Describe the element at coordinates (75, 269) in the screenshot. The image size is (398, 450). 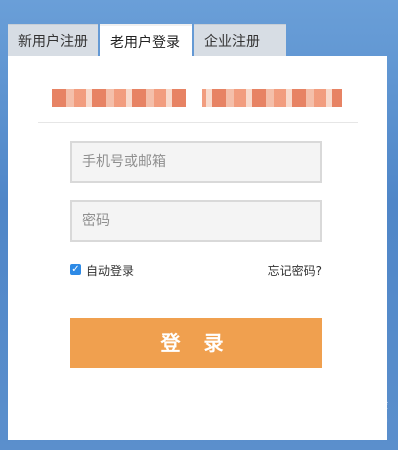
I see `auto-login-checkbox: ✓` at that location.